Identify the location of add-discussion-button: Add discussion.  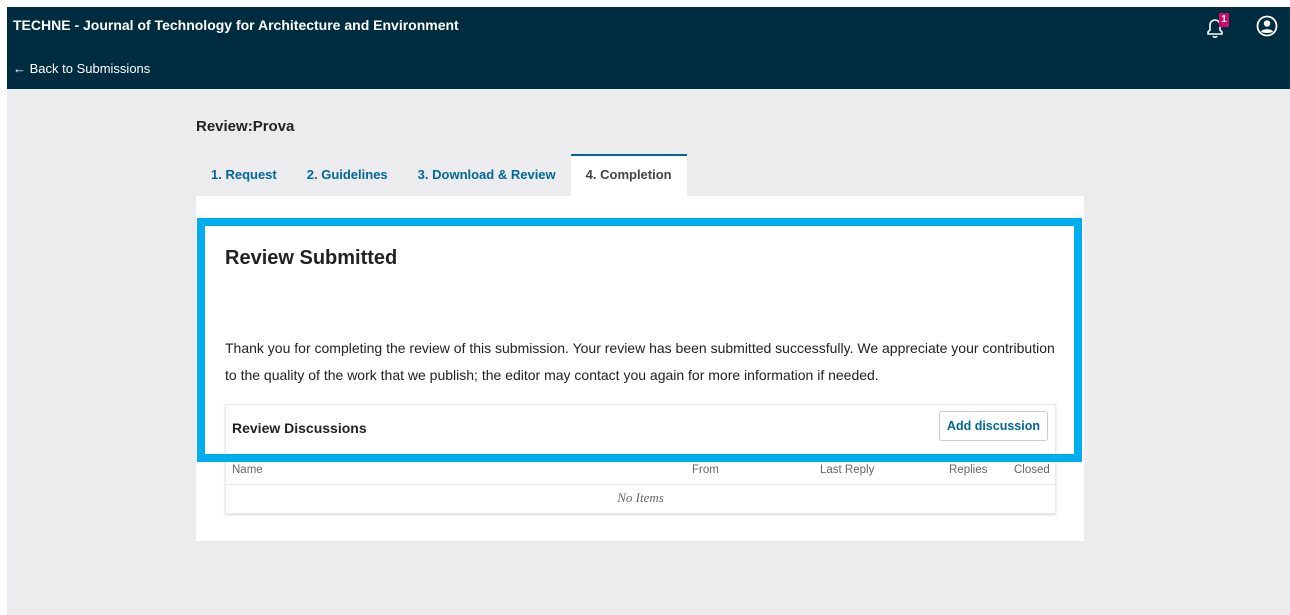
(993, 426).